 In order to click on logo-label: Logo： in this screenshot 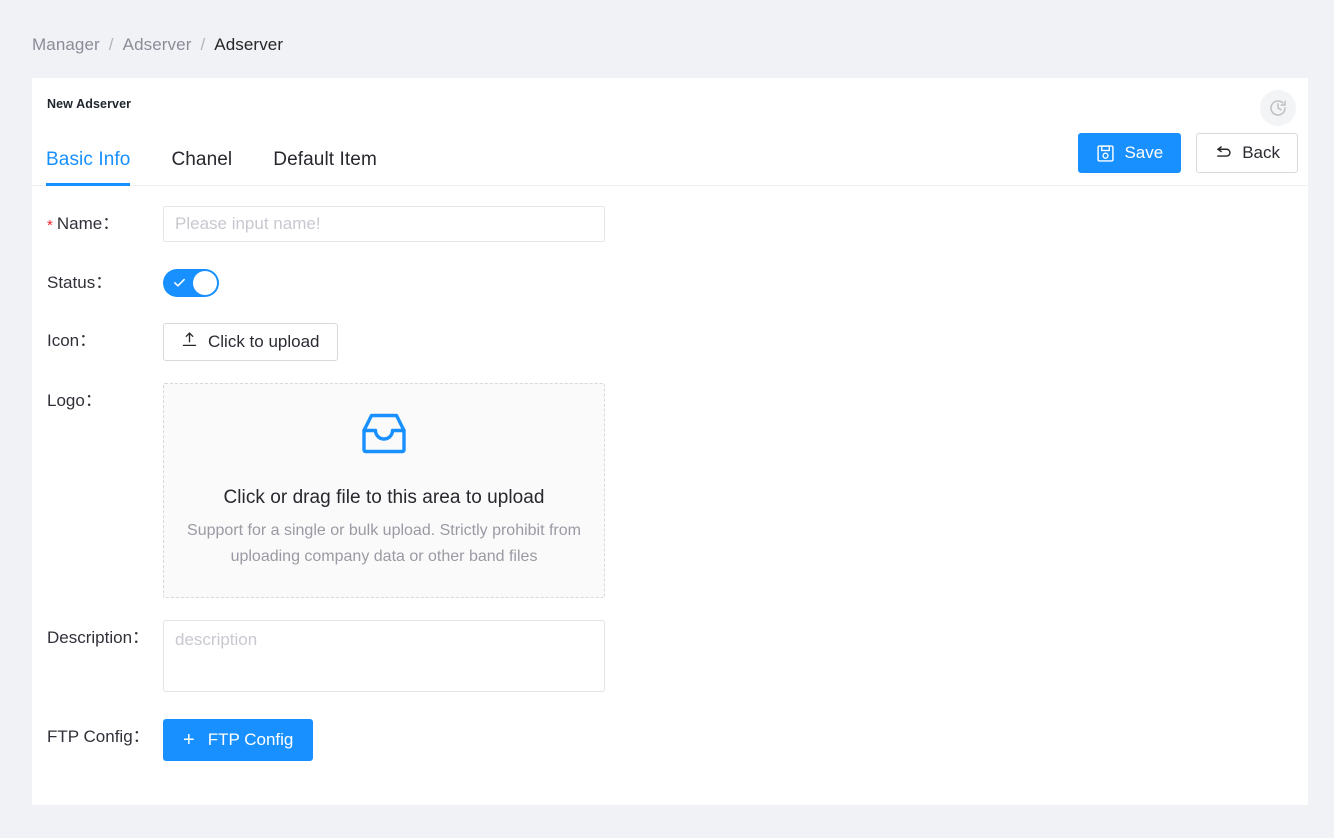, I will do `click(74, 400)`.